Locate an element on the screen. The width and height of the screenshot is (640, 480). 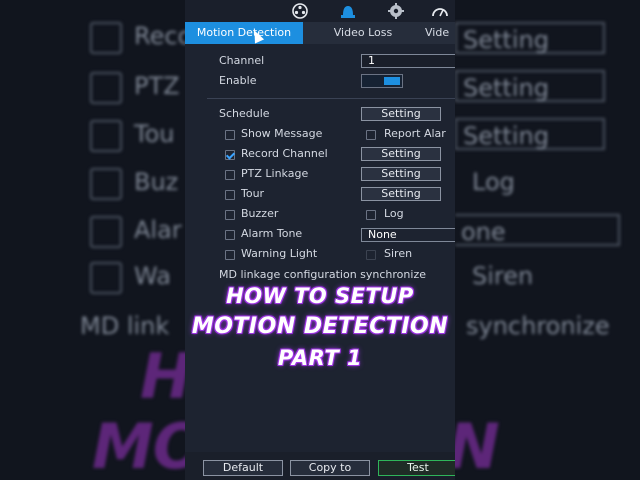
schedule-setting-button: Setting is located at coordinates (401, 114).